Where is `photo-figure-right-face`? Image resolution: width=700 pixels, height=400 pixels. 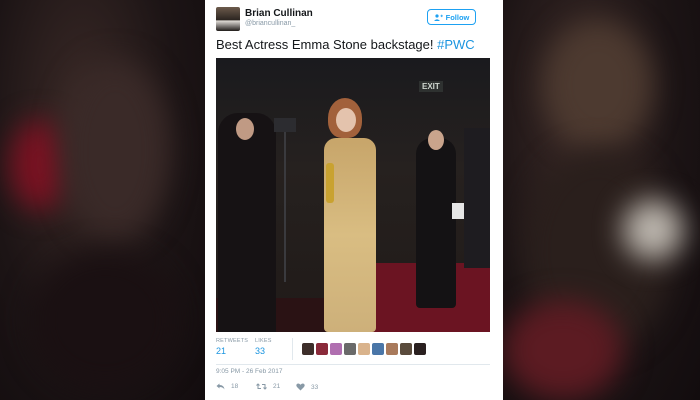 photo-figure-right-face is located at coordinates (436, 140).